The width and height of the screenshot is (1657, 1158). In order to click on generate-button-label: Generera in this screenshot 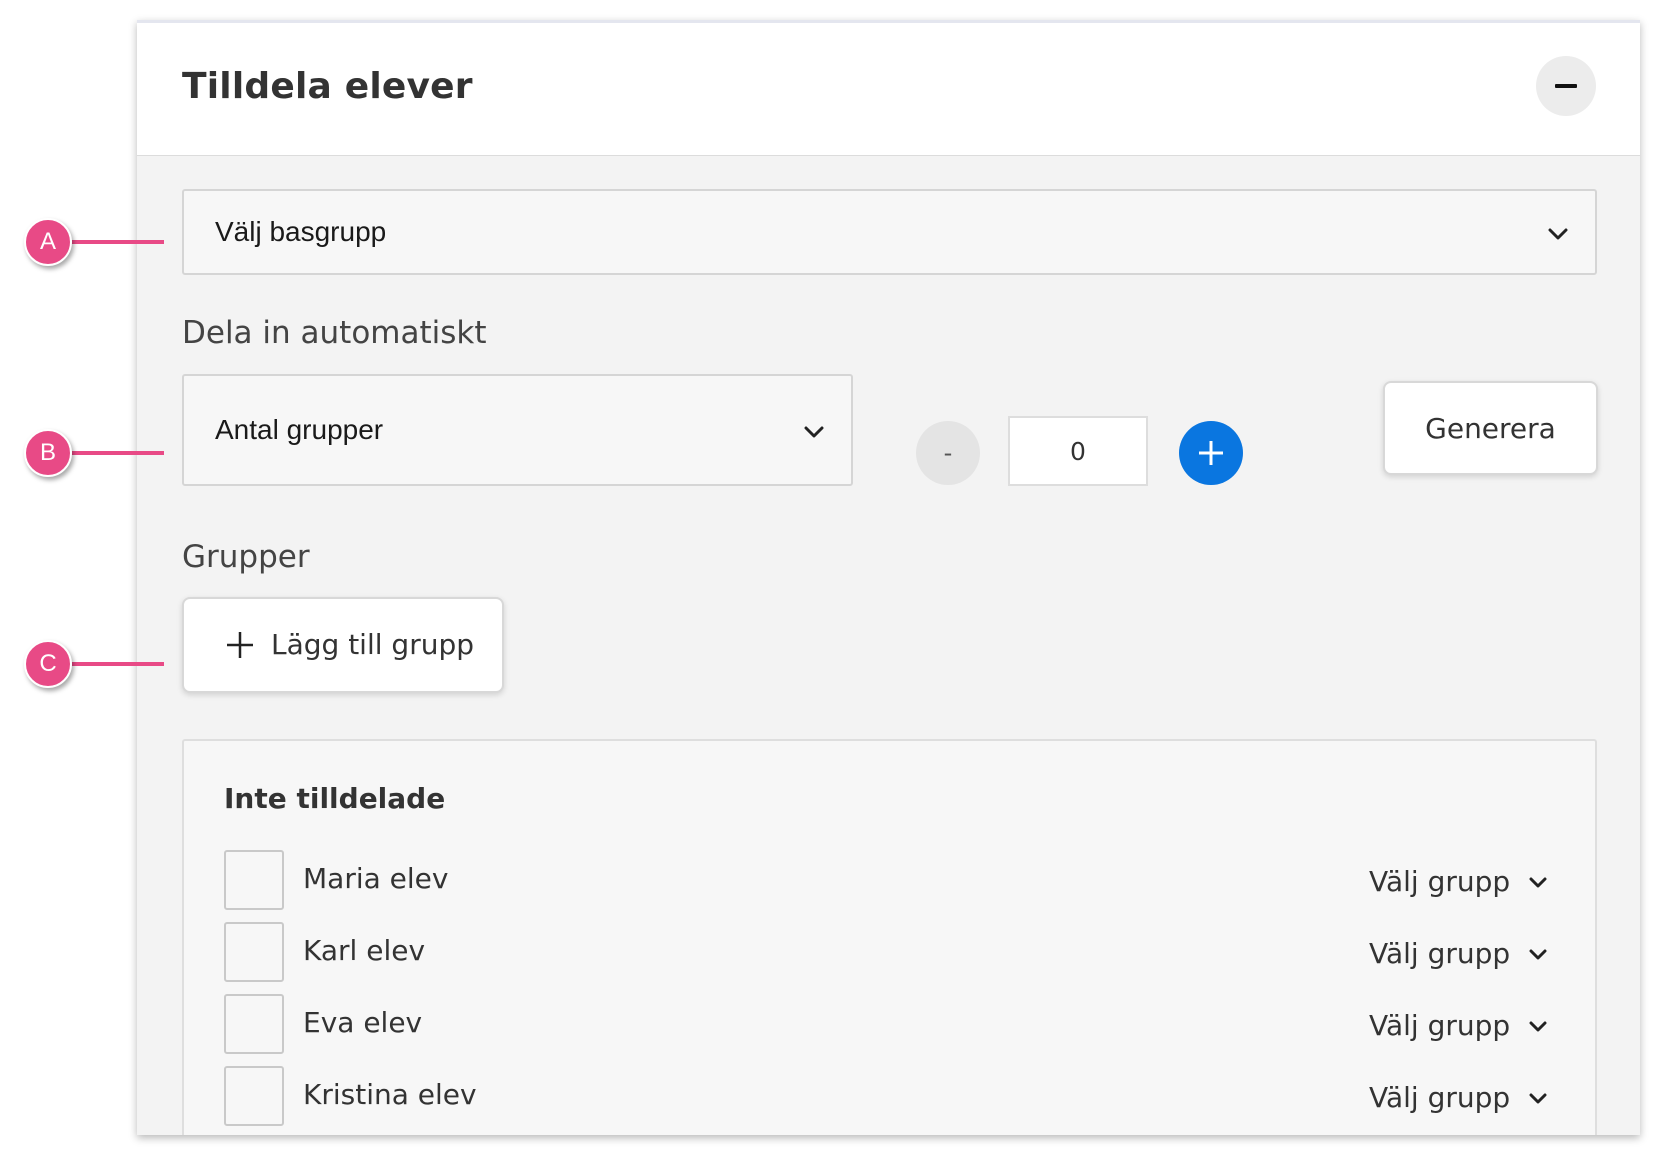, I will do `click(1490, 428)`.